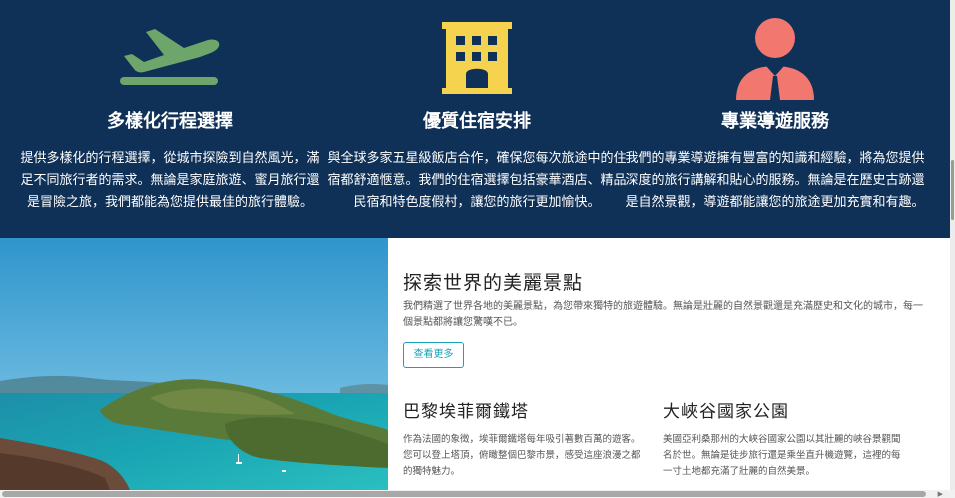 This screenshot has height=498, width=955. Describe the element at coordinates (464, 494) in the screenshot. I see `horizontal-scrollbar-thumb` at that location.